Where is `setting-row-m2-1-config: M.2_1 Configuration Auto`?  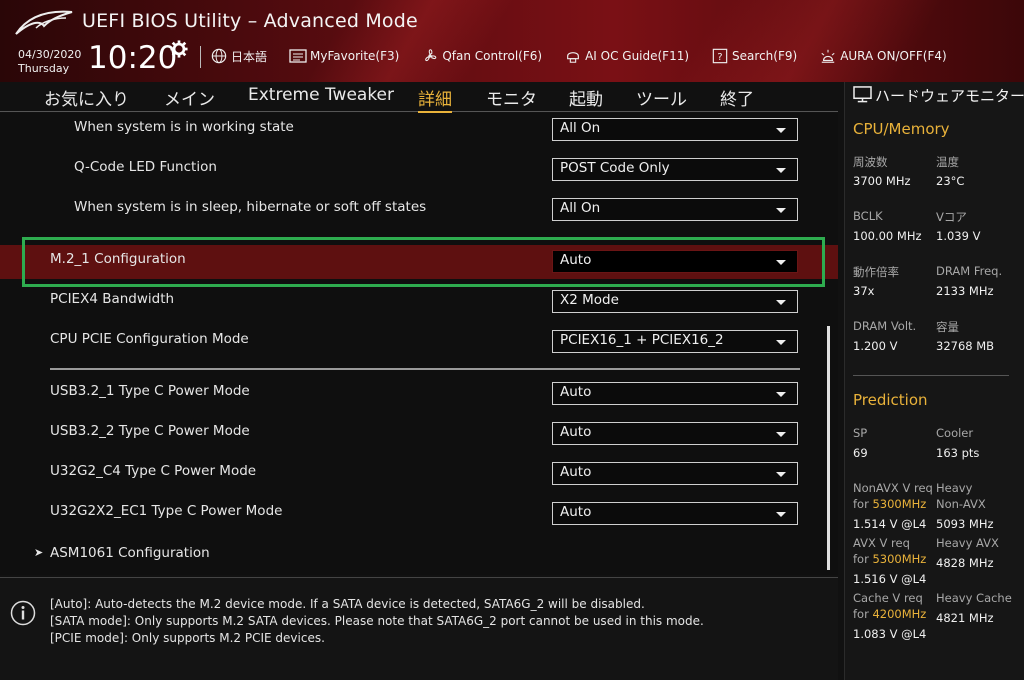
setting-row-m2-1-config: M.2_1 Configuration Auto is located at coordinates (419, 262).